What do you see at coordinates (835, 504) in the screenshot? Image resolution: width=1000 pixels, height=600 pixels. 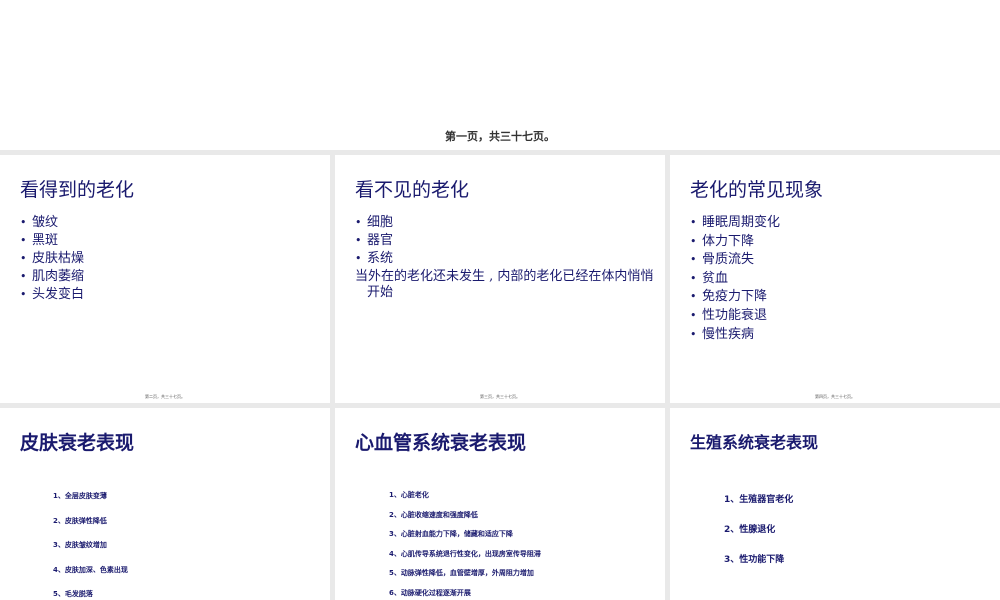 I see `slide-reproductive-aging: 生殖系统衰老表现 1、生殖器官老化 2、性腺退化 3、性功能下降` at bounding box center [835, 504].